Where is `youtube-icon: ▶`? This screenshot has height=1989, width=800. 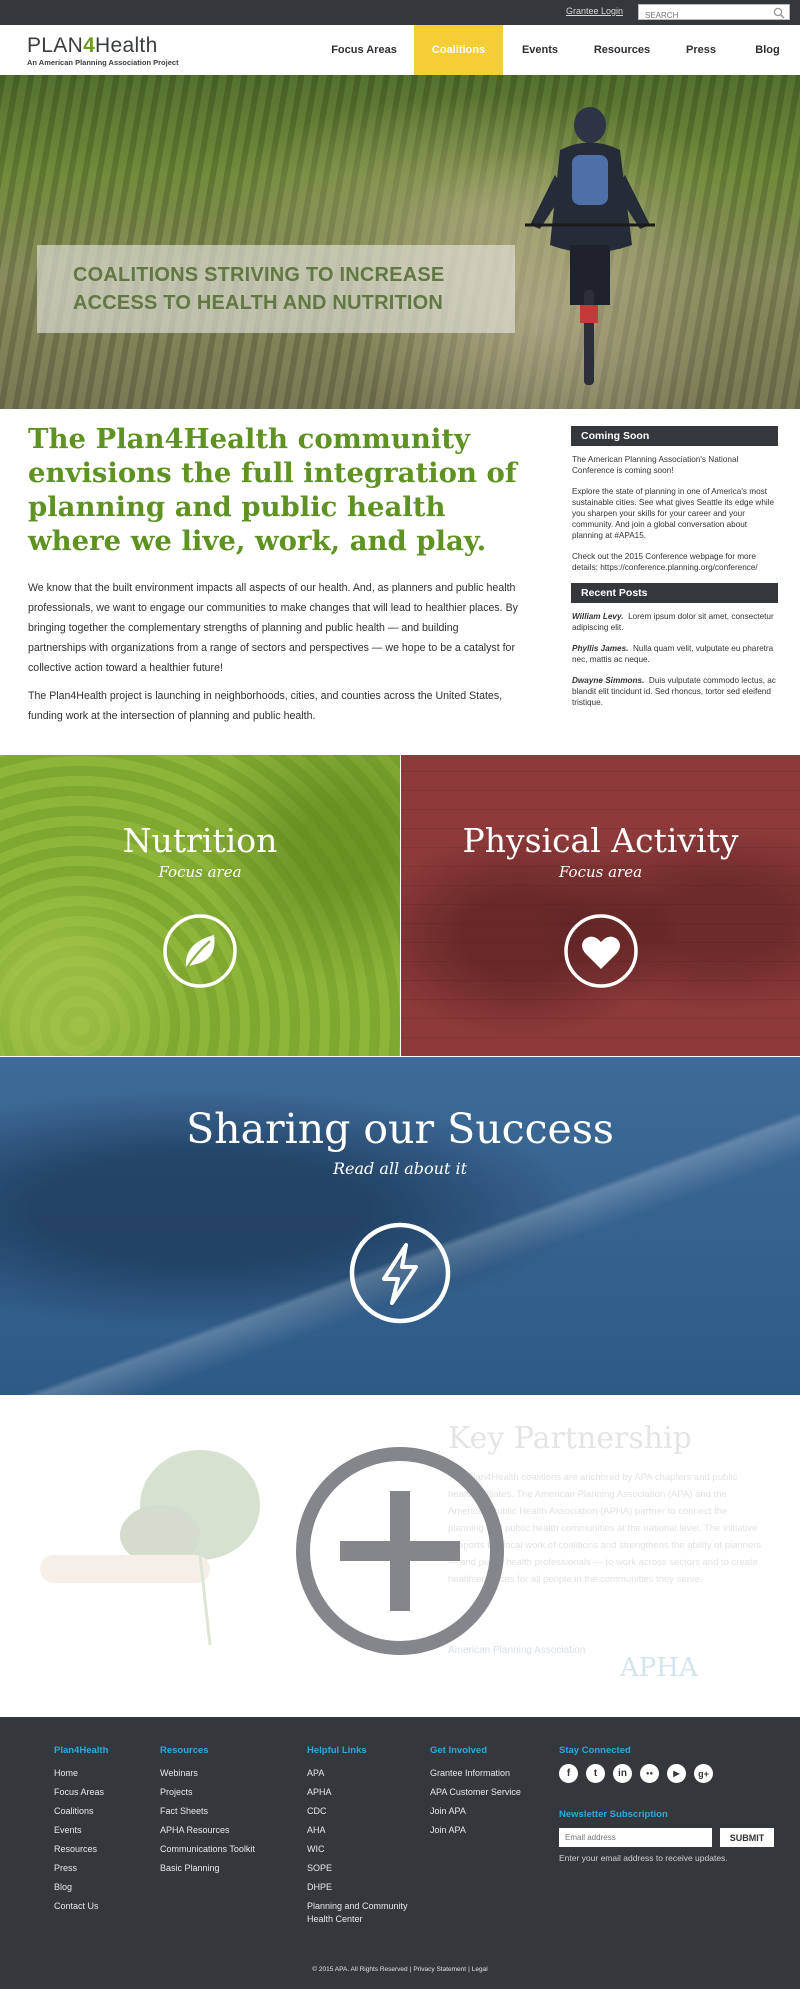 youtube-icon: ▶ is located at coordinates (676, 1773).